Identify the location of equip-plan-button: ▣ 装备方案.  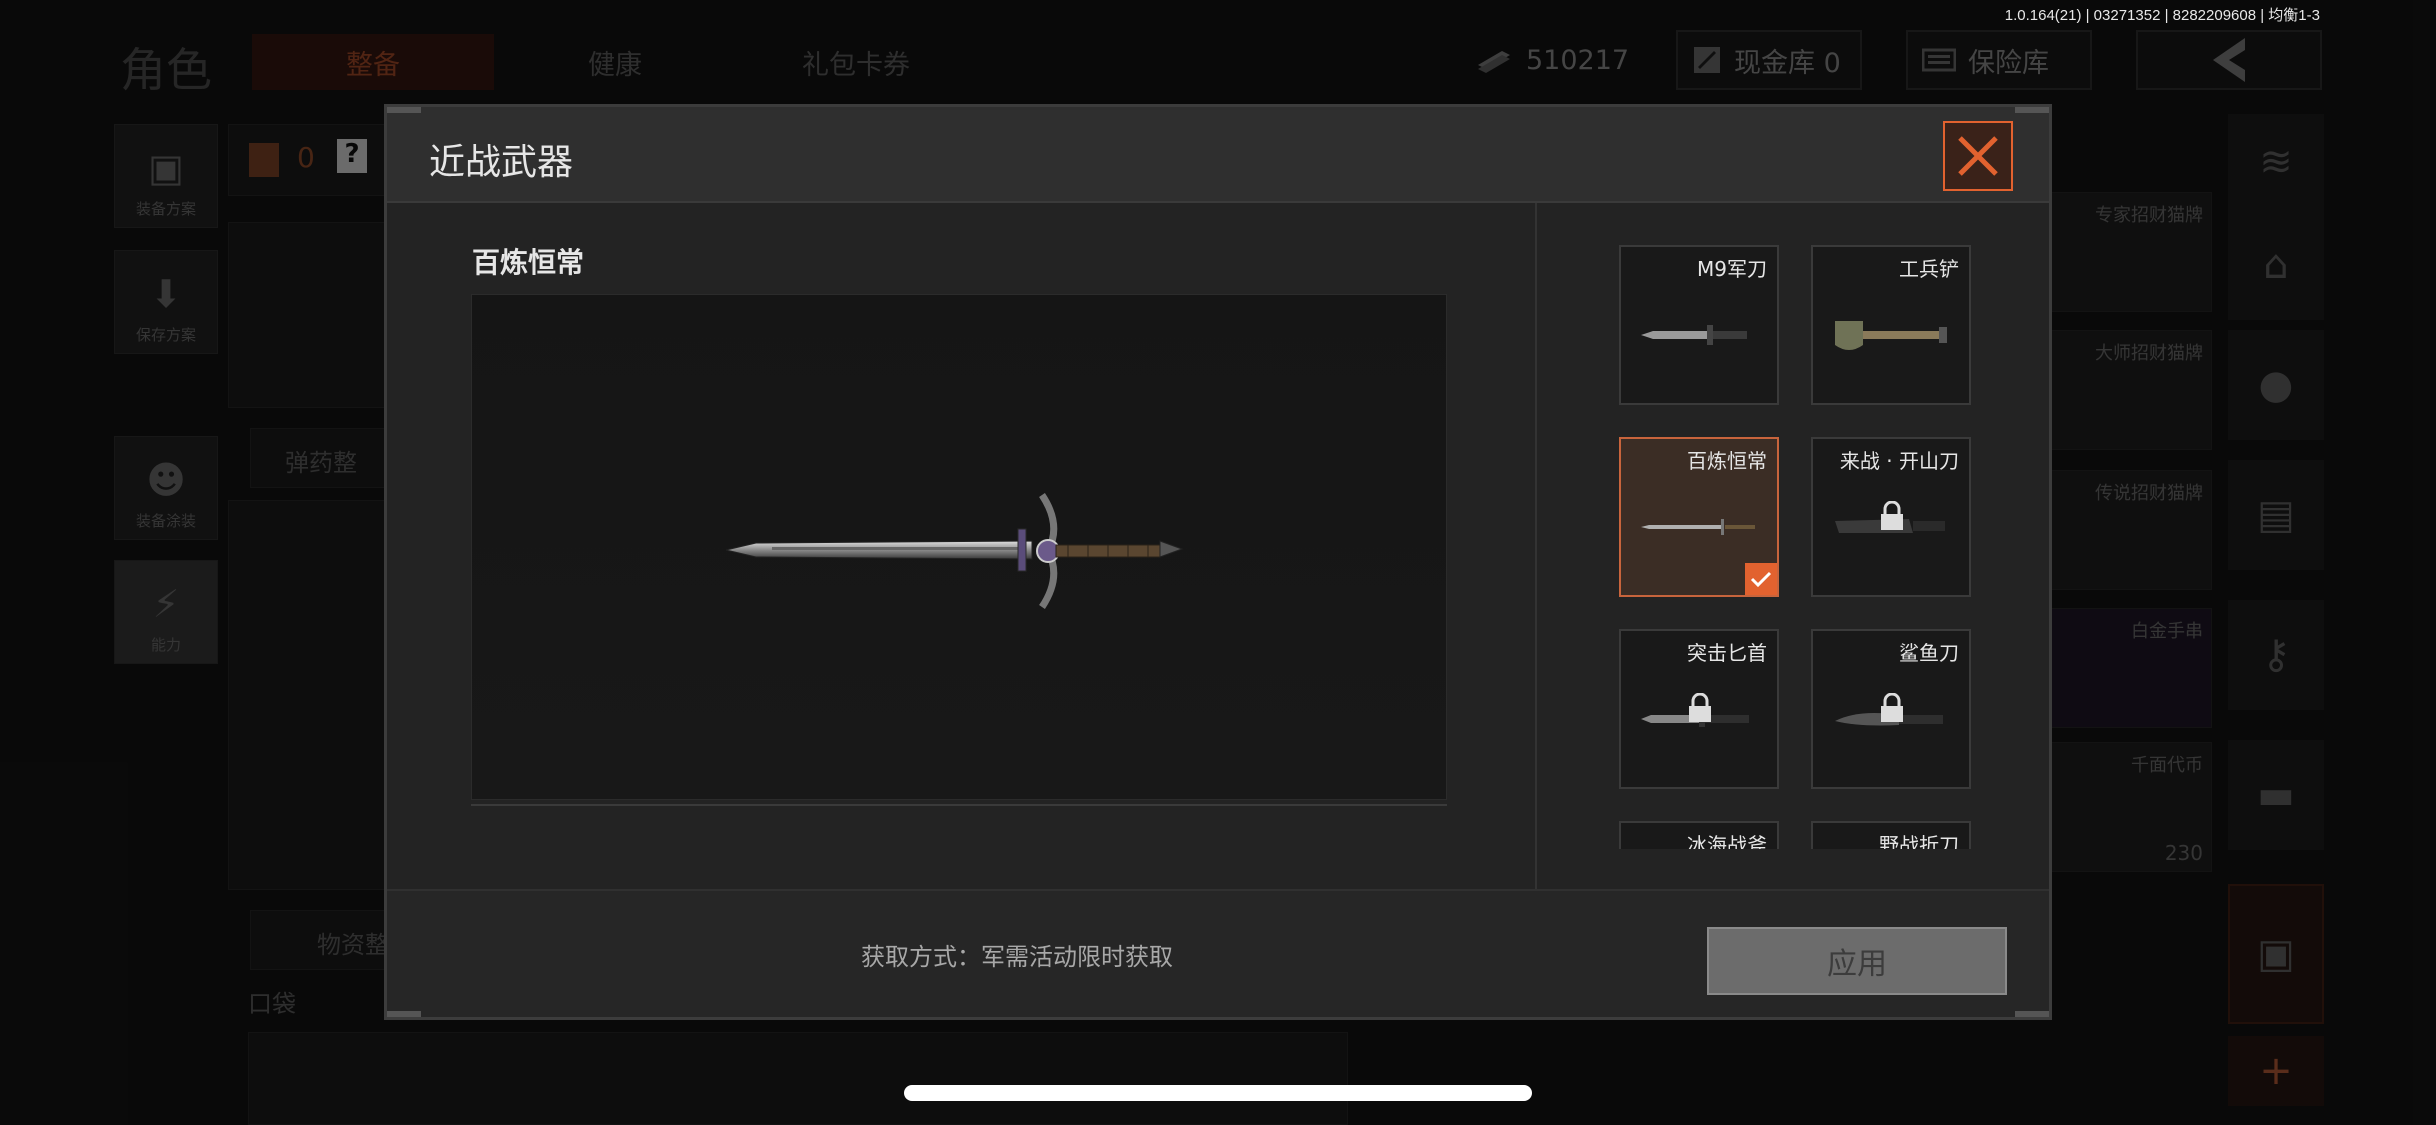
(166, 176).